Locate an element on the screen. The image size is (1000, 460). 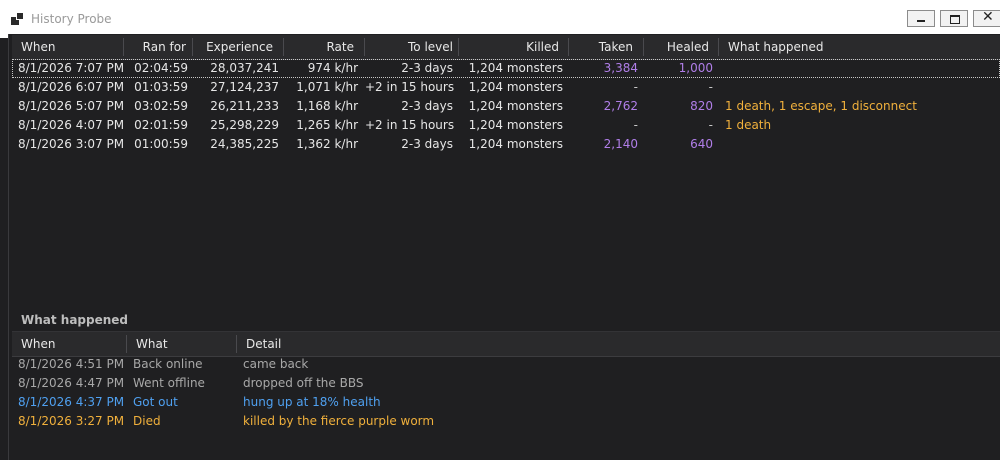
app-icon is located at coordinates (18, 19).